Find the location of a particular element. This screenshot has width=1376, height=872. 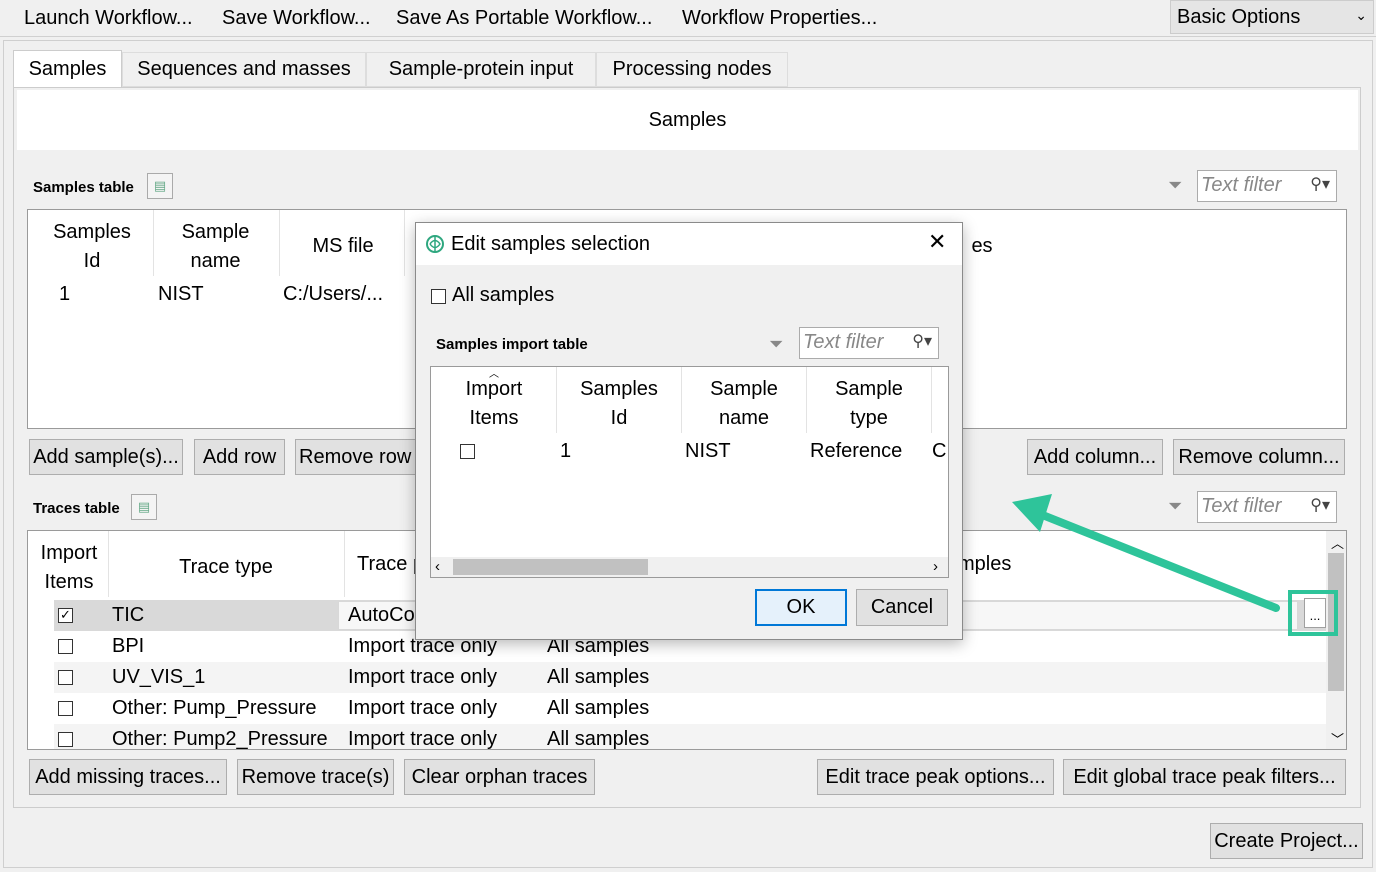

samples-filter-input: Text filter ⚲▾ is located at coordinates (1267, 186).